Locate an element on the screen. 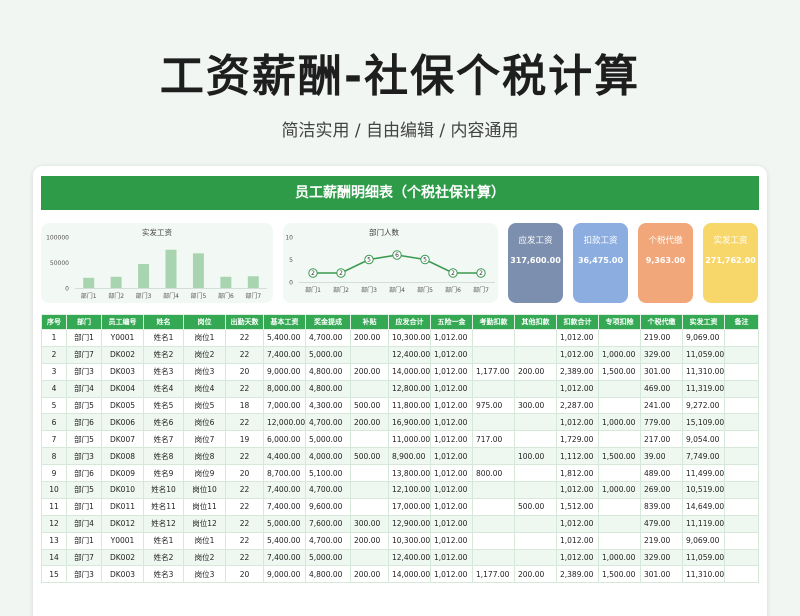 This screenshot has height=616, width=800. table-cell: 8,700.00 is located at coordinates (284, 473).